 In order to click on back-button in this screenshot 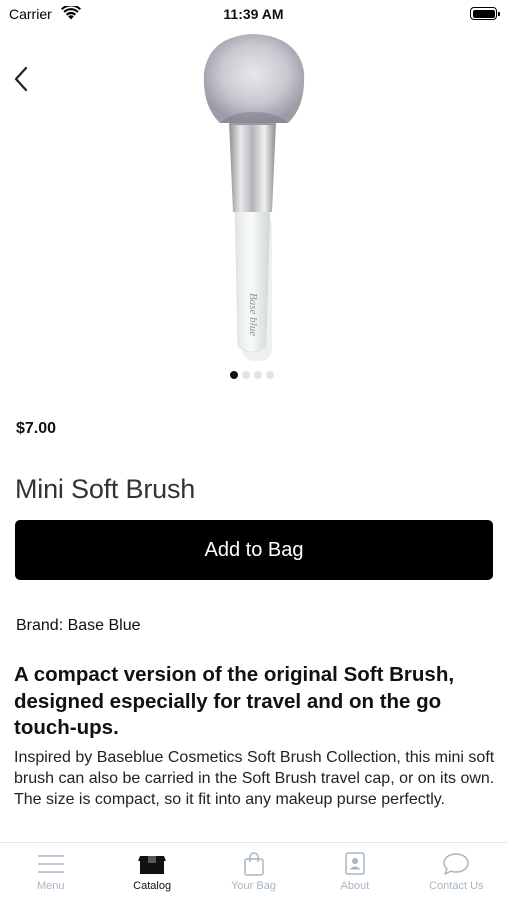, I will do `click(21, 79)`.